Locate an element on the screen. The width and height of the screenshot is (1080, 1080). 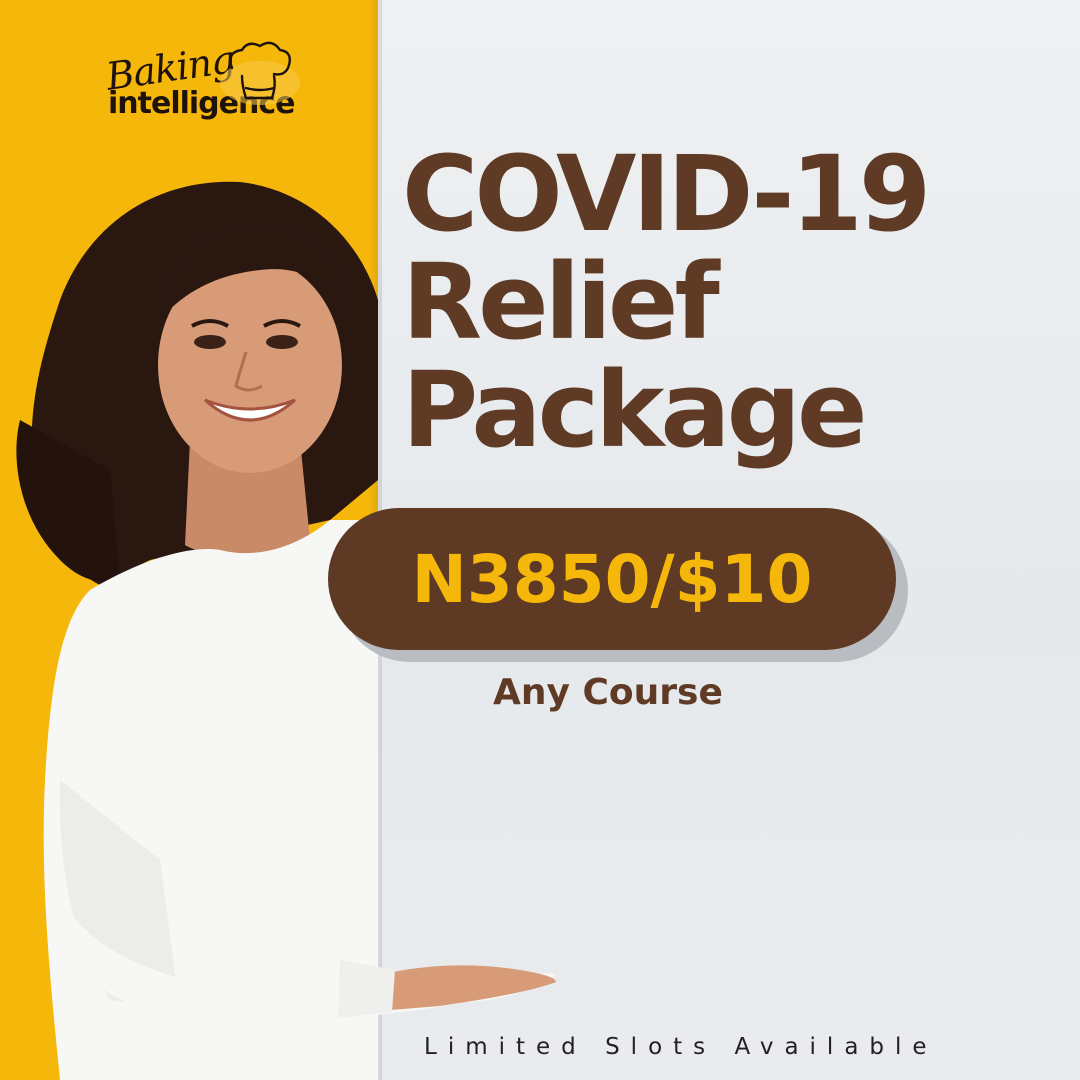
limited-slots-note: Limited Slots Available is located at coordinates (681, 1047).